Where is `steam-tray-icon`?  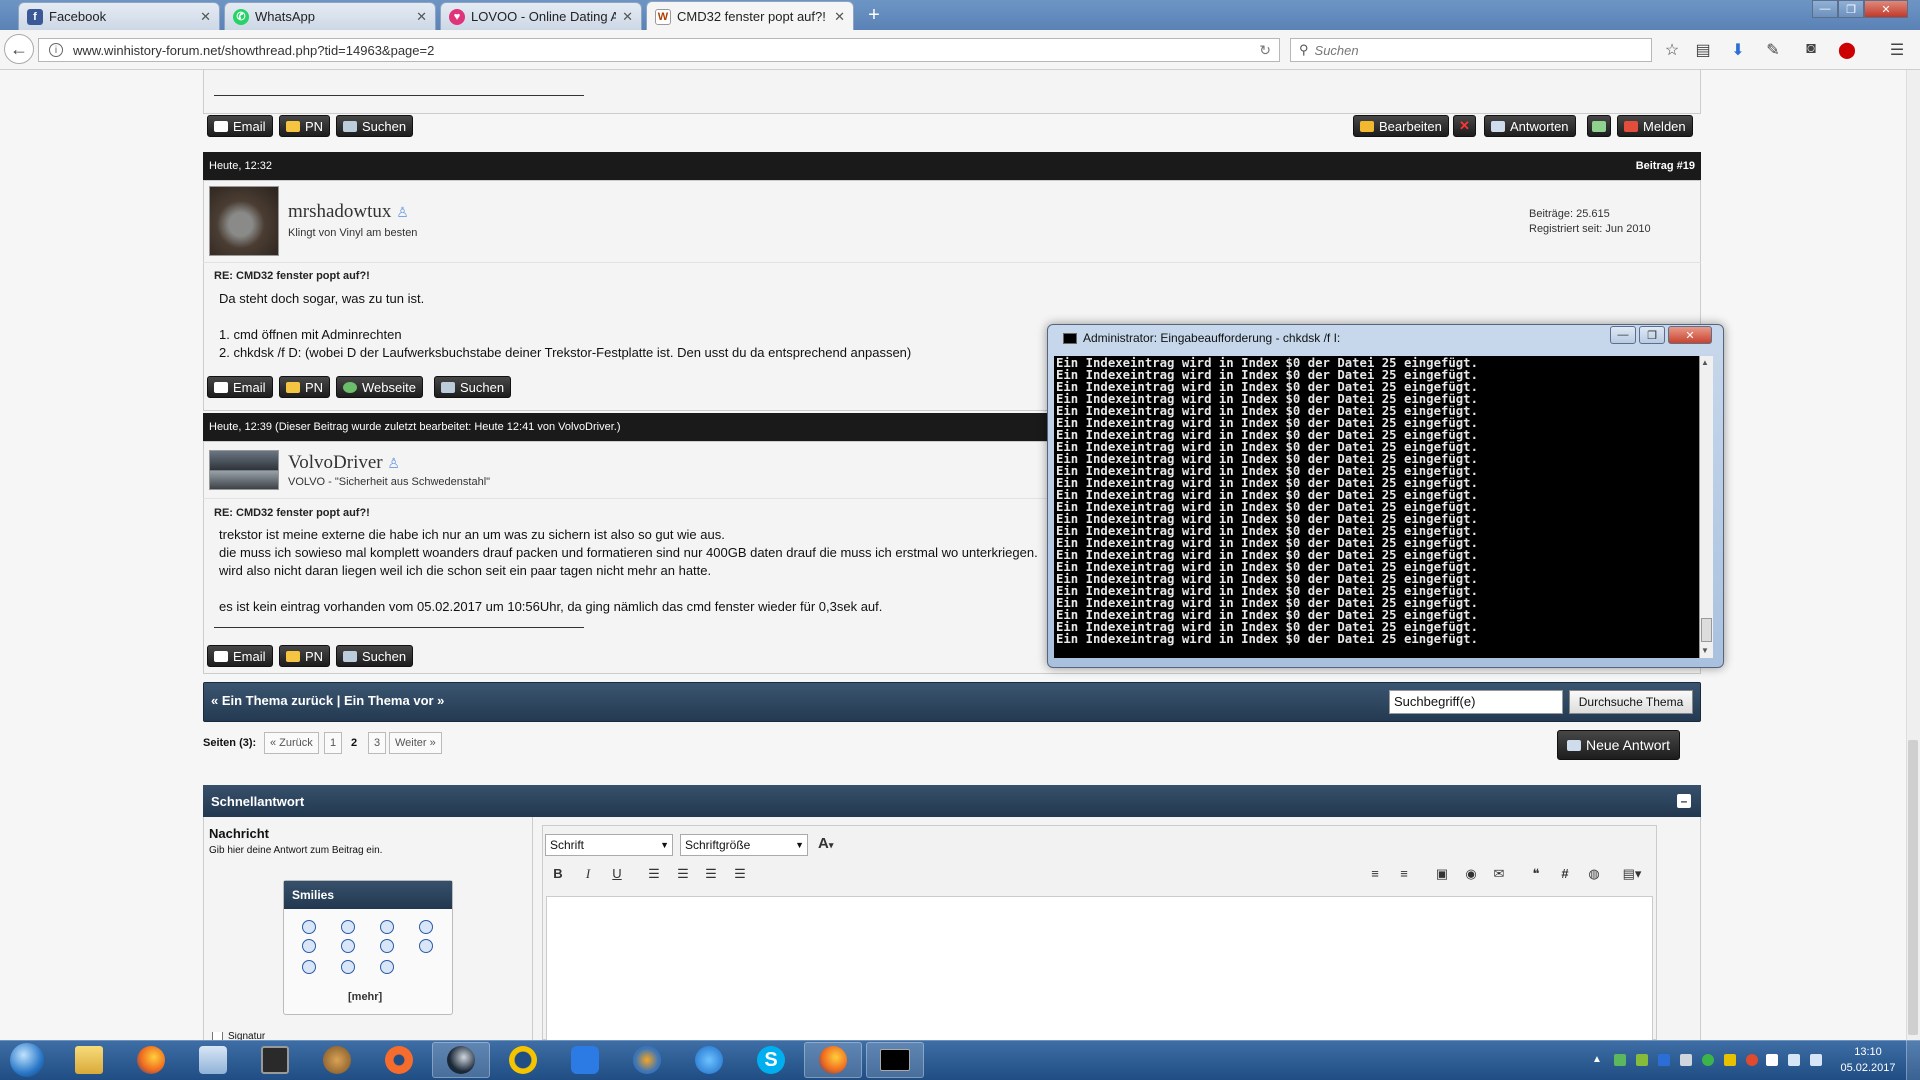
steam-tray-icon is located at coordinates (1686, 1060).